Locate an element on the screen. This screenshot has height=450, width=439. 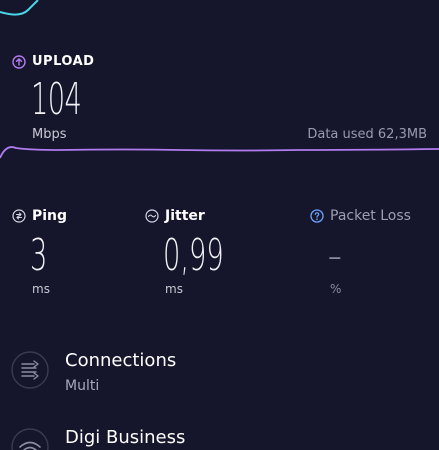
packet-loss-unit: % is located at coordinates (336, 289).